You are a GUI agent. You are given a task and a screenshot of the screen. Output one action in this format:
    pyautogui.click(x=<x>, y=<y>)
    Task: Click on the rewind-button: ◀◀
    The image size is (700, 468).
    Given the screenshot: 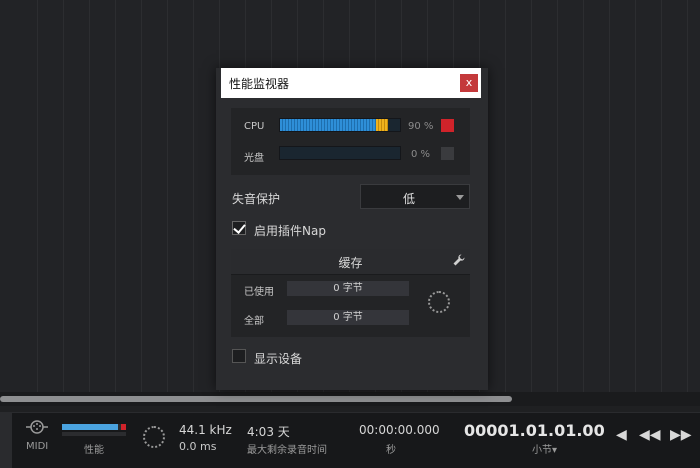 What is the action you would take?
    pyautogui.click(x=652, y=435)
    